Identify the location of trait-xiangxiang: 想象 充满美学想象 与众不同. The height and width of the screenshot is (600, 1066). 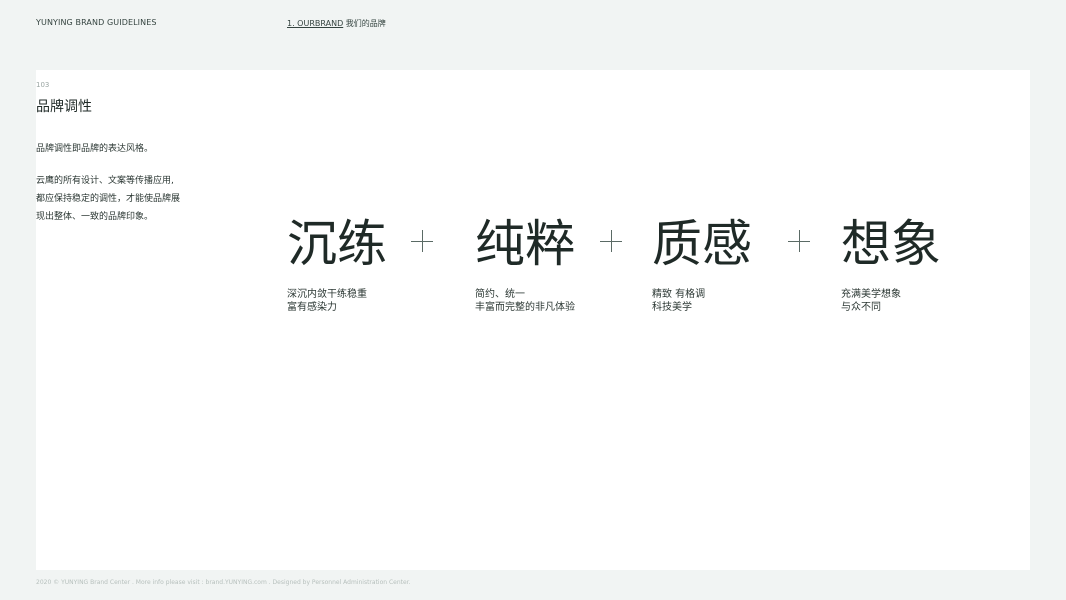
(891, 264).